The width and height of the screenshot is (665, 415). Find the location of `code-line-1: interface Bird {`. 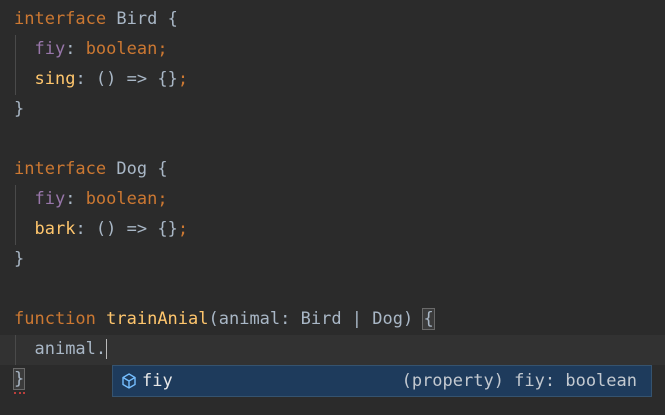

code-line-1: interface Bird { is located at coordinates (96, 19).